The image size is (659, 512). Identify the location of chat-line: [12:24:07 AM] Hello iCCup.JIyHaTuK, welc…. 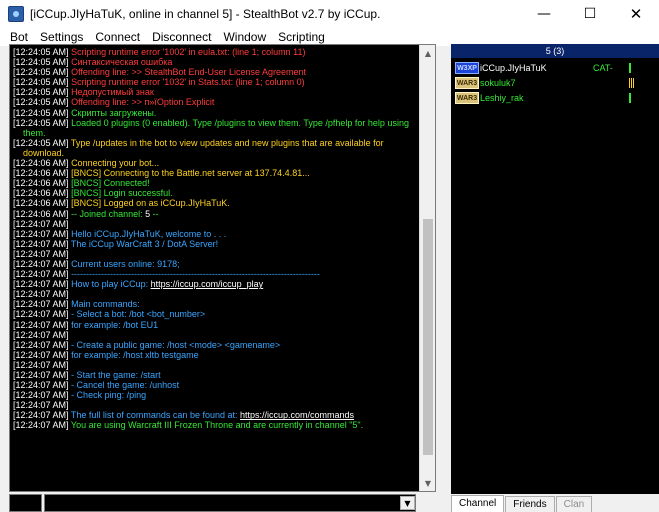
(214, 234).